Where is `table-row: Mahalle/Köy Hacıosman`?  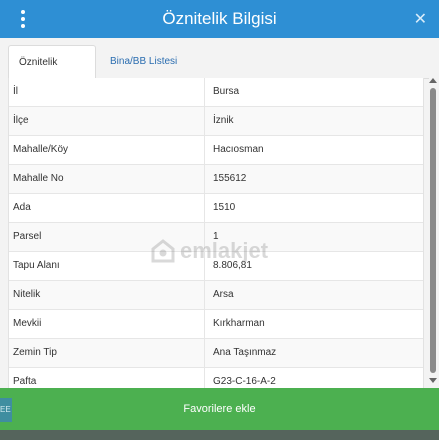 table-row: Mahalle/Köy Hacıosman is located at coordinates (216, 150).